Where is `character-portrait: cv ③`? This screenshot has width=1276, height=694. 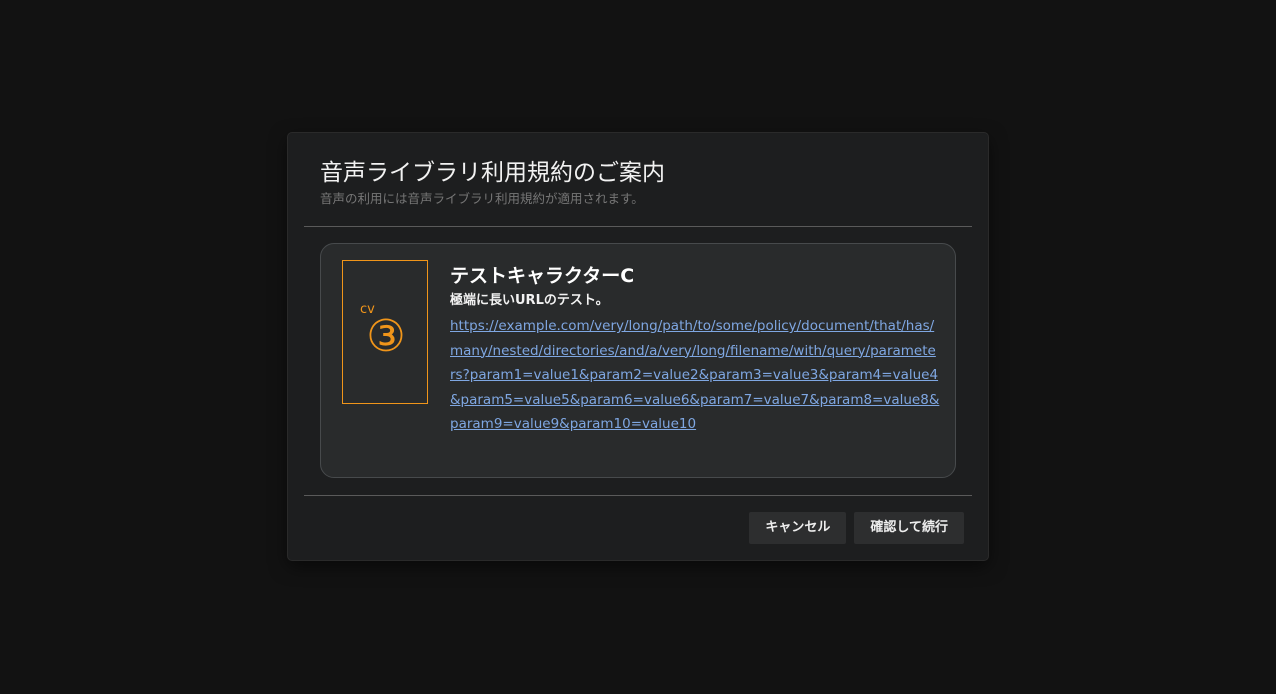 character-portrait: cv ③ is located at coordinates (385, 332).